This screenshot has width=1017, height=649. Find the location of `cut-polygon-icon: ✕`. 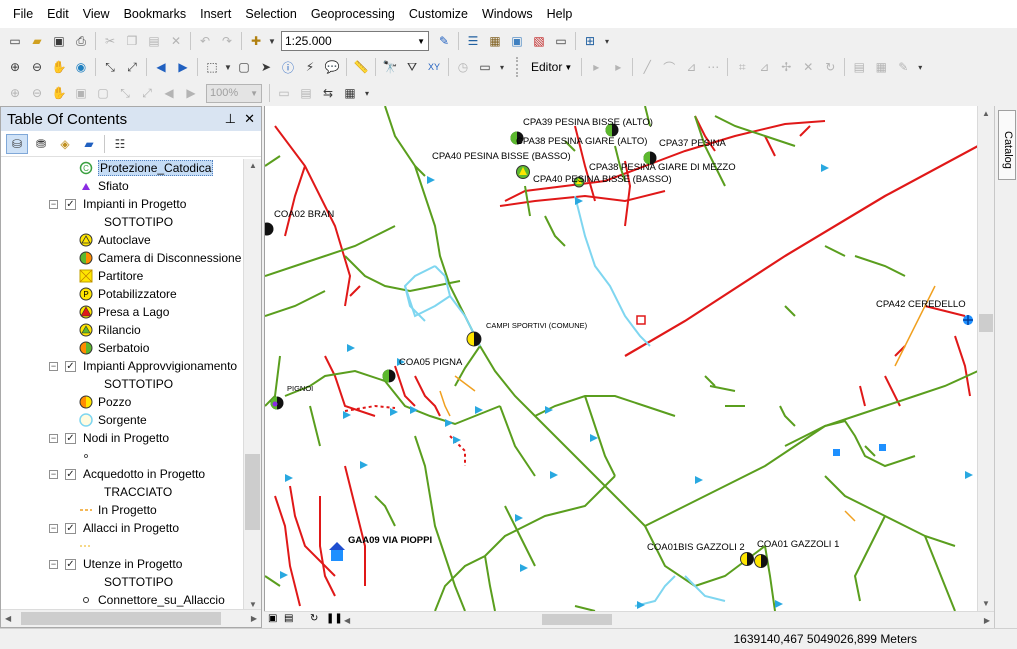

cut-polygon-icon: ✕ is located at coordinates (808, 67).